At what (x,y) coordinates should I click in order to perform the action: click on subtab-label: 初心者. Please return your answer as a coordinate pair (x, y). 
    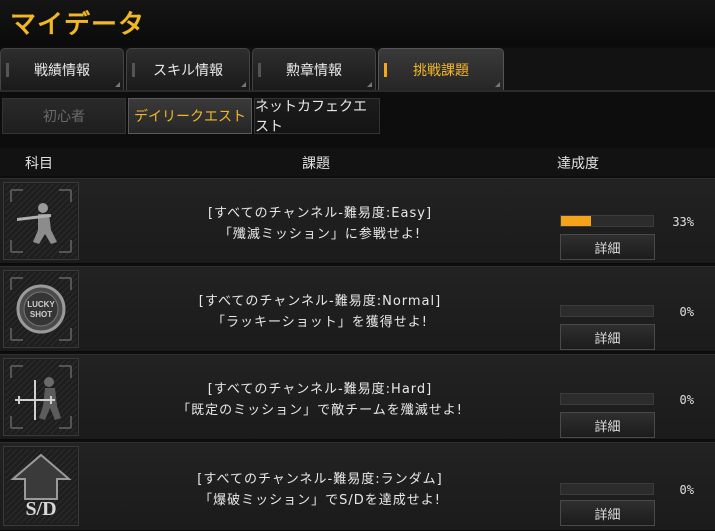
    Looking at the image, I should click on (64, 117).